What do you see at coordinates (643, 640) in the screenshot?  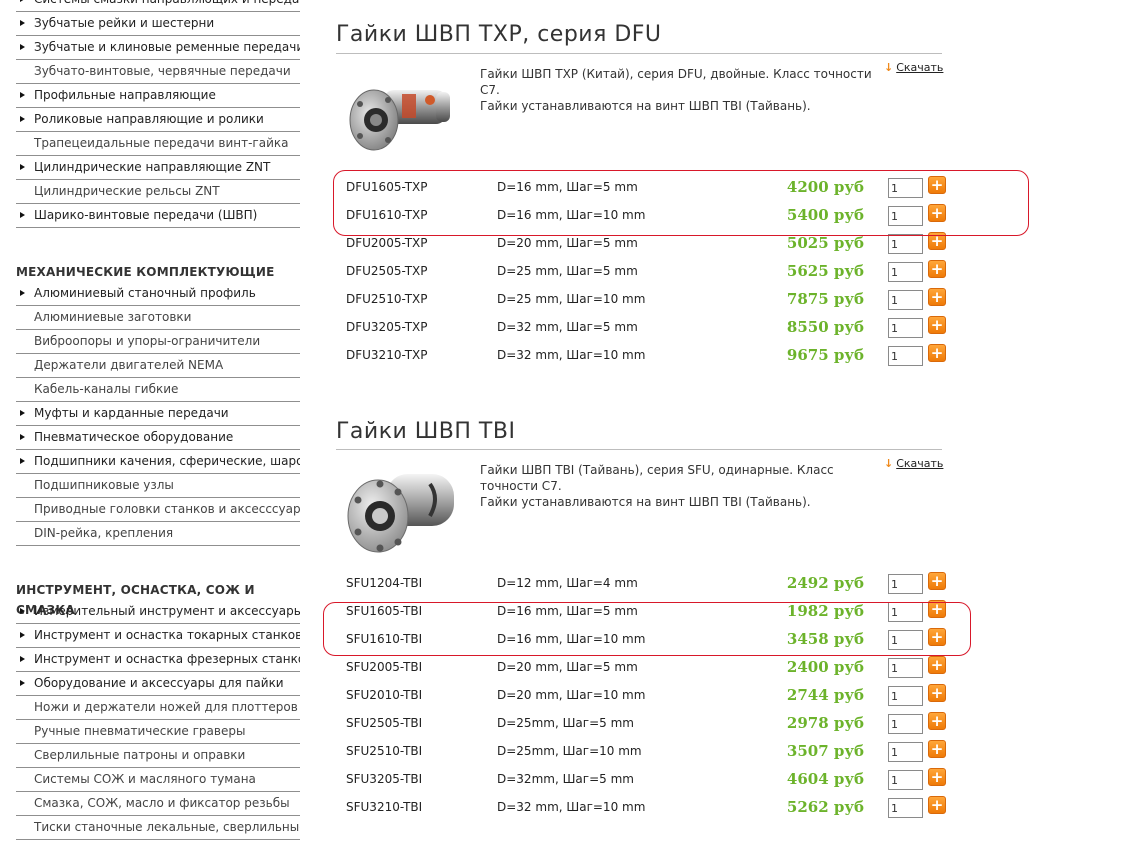 I see `product-row: SFU1610-TBI D=16 mm, Шаг=10 mm 3458 руб +` at bounding box center [643, 640].